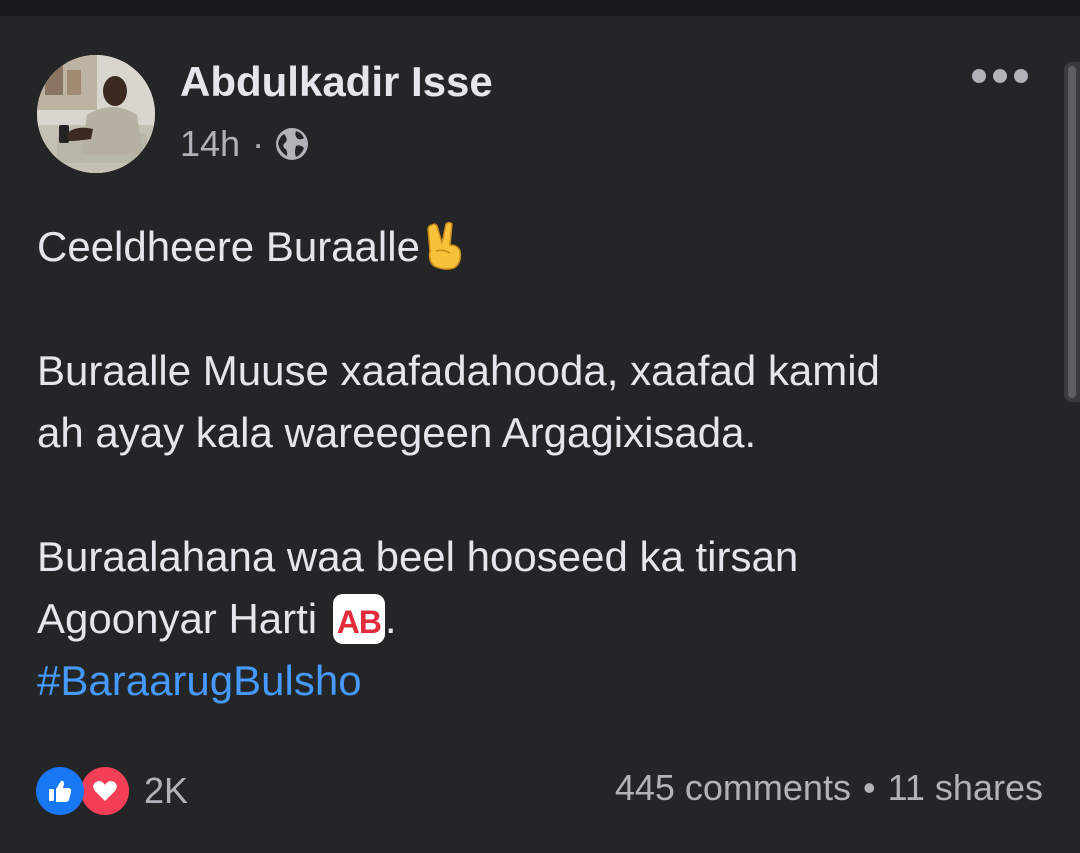 The image size is (1080, 853). I want to click on more-horizontal-icon, so click(1000, 76).